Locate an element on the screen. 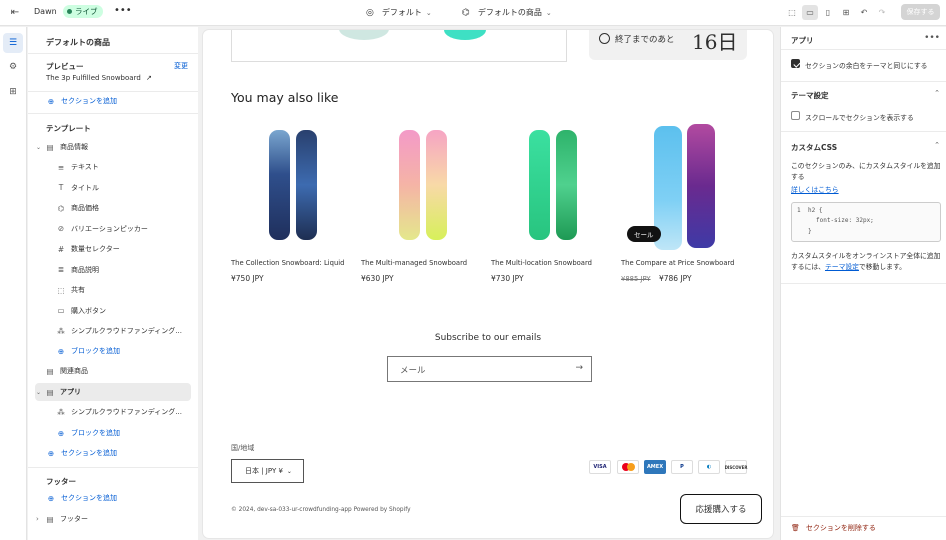  page-selector: ⌬ デフォルトの商品 ⌄ is located at coordinates (507, 12).